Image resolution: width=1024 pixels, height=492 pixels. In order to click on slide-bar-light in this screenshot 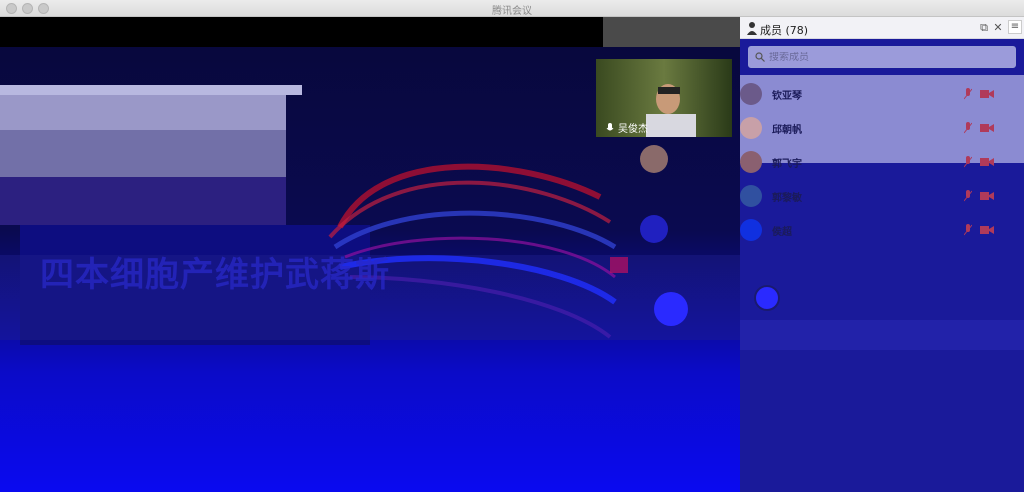, I will do `click(151, 90)`.